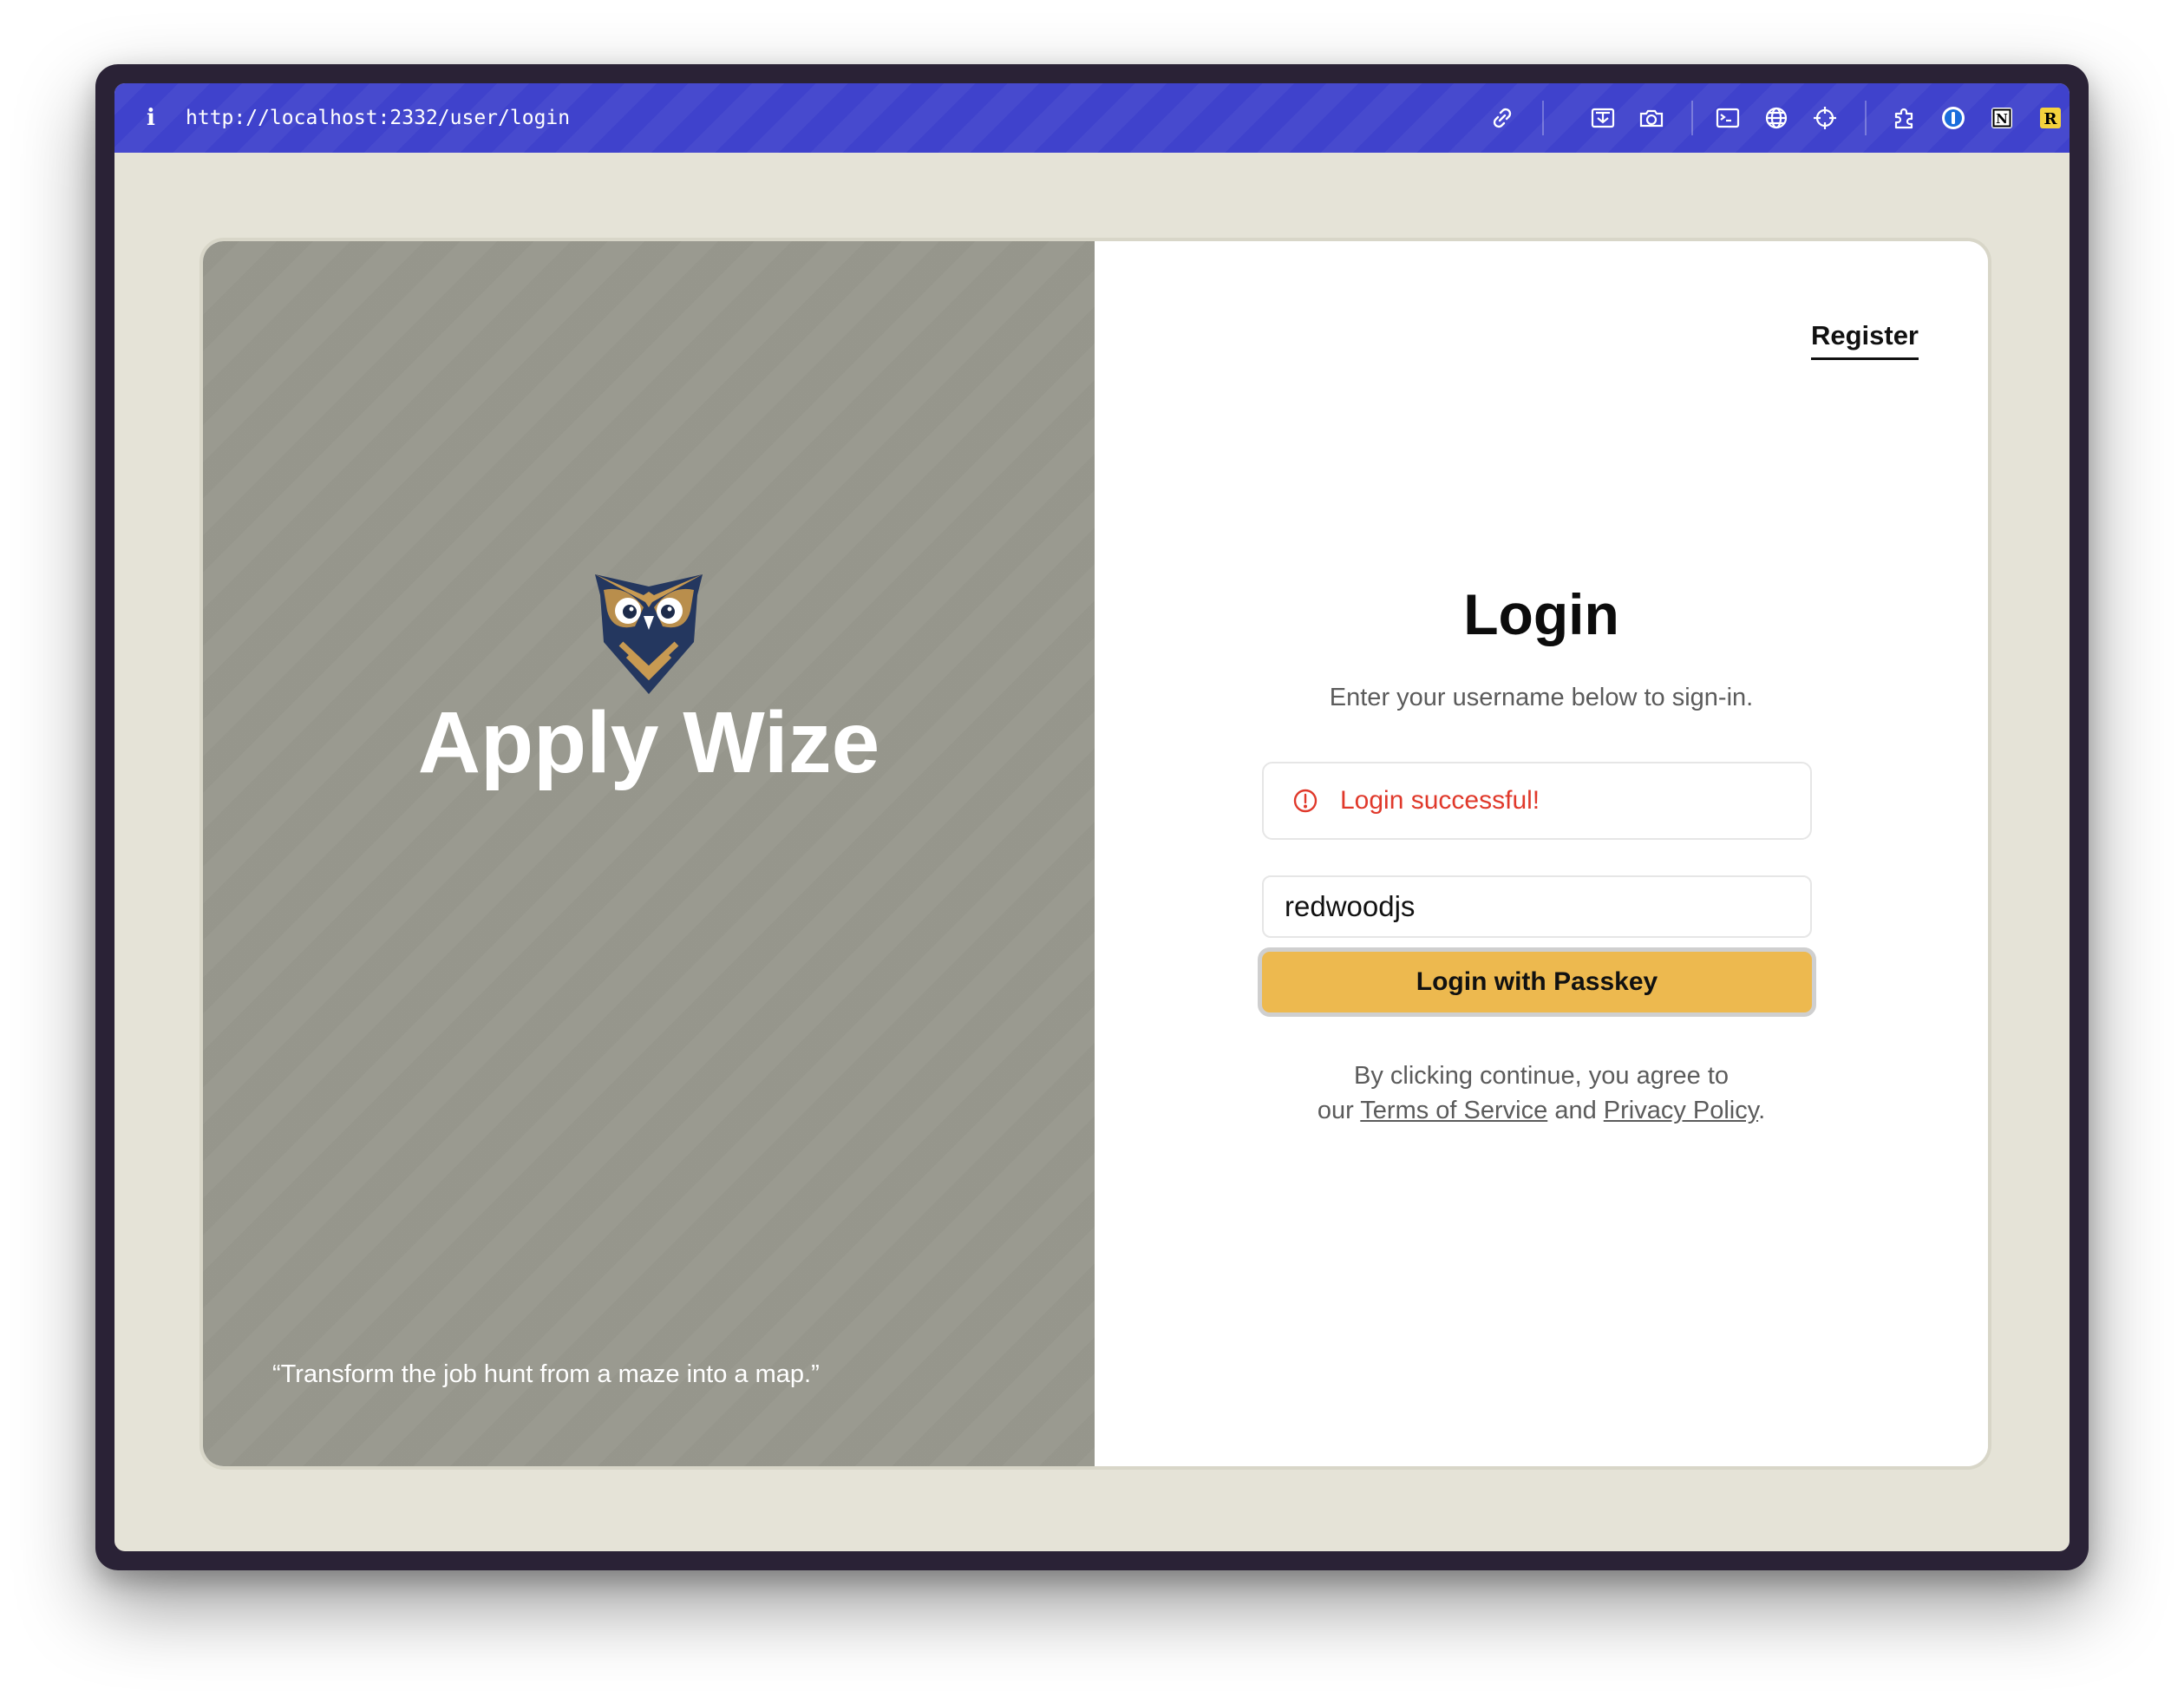 This screenshot has width=2184, height=1697. What do you see at coordinates (1440, 800) in the screenshot?
I see `alert-message: Login successful!` at bounding box center [1440, 800].